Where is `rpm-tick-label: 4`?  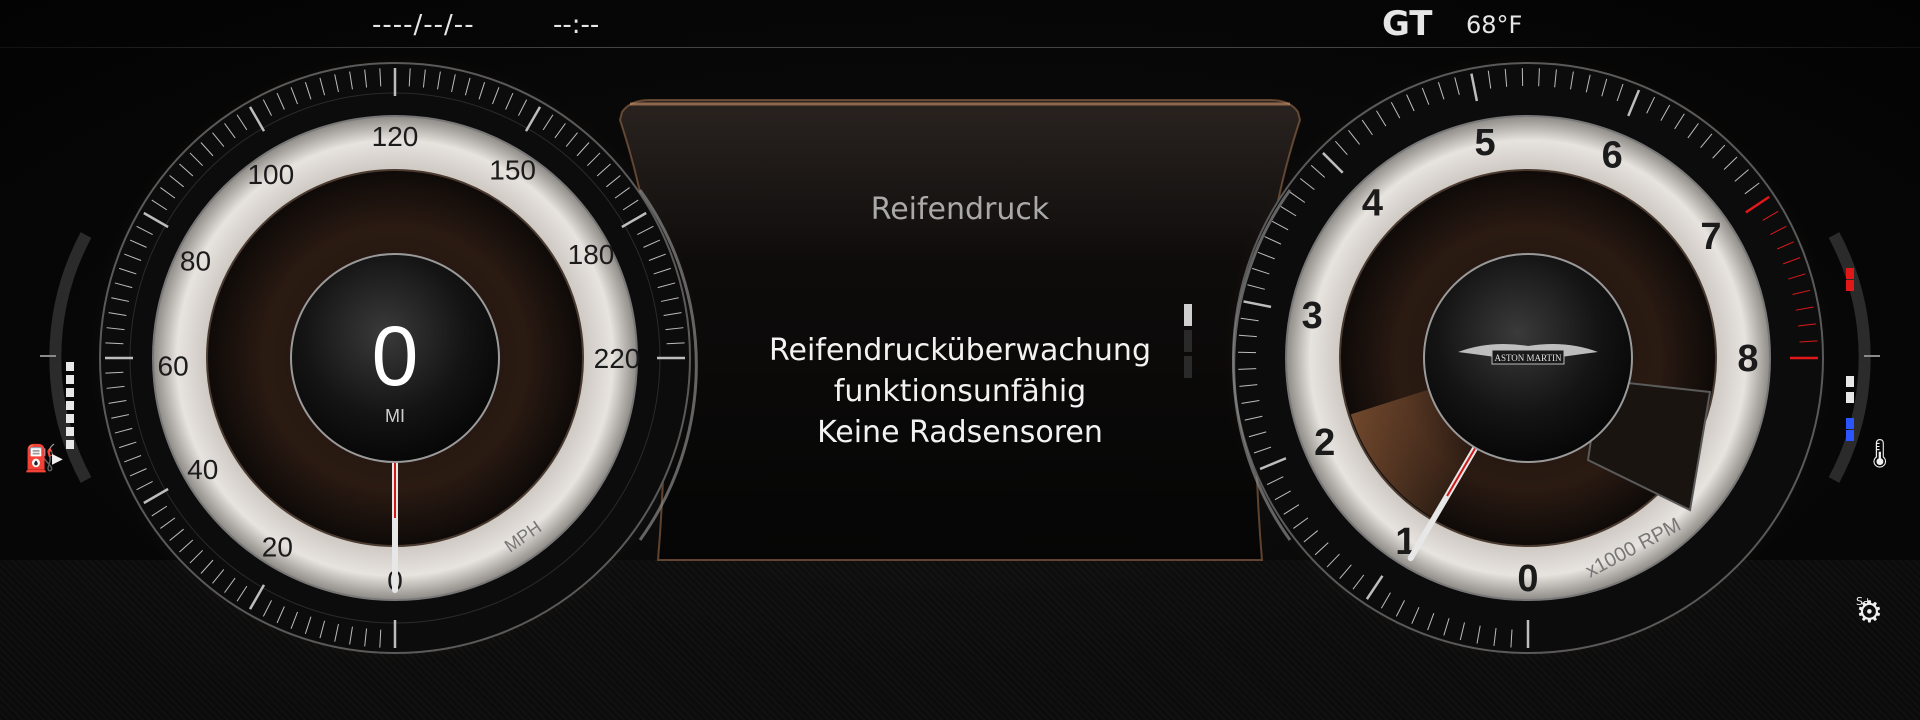 rpm-tick-label: 4 is located at coordinates (1372, 203).